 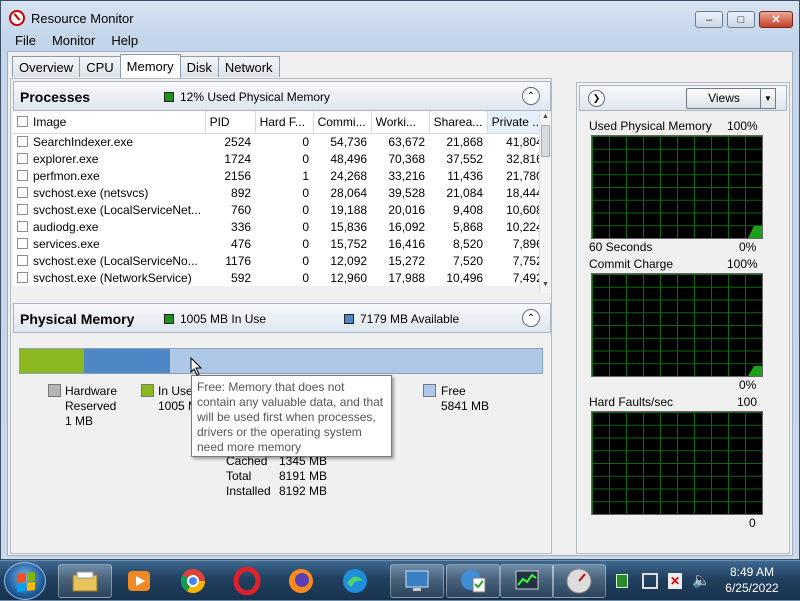 What do you see at coordinates (230, 226) in the screenshot?
I see `process-cell: 336` at bounding box center [230, 226].